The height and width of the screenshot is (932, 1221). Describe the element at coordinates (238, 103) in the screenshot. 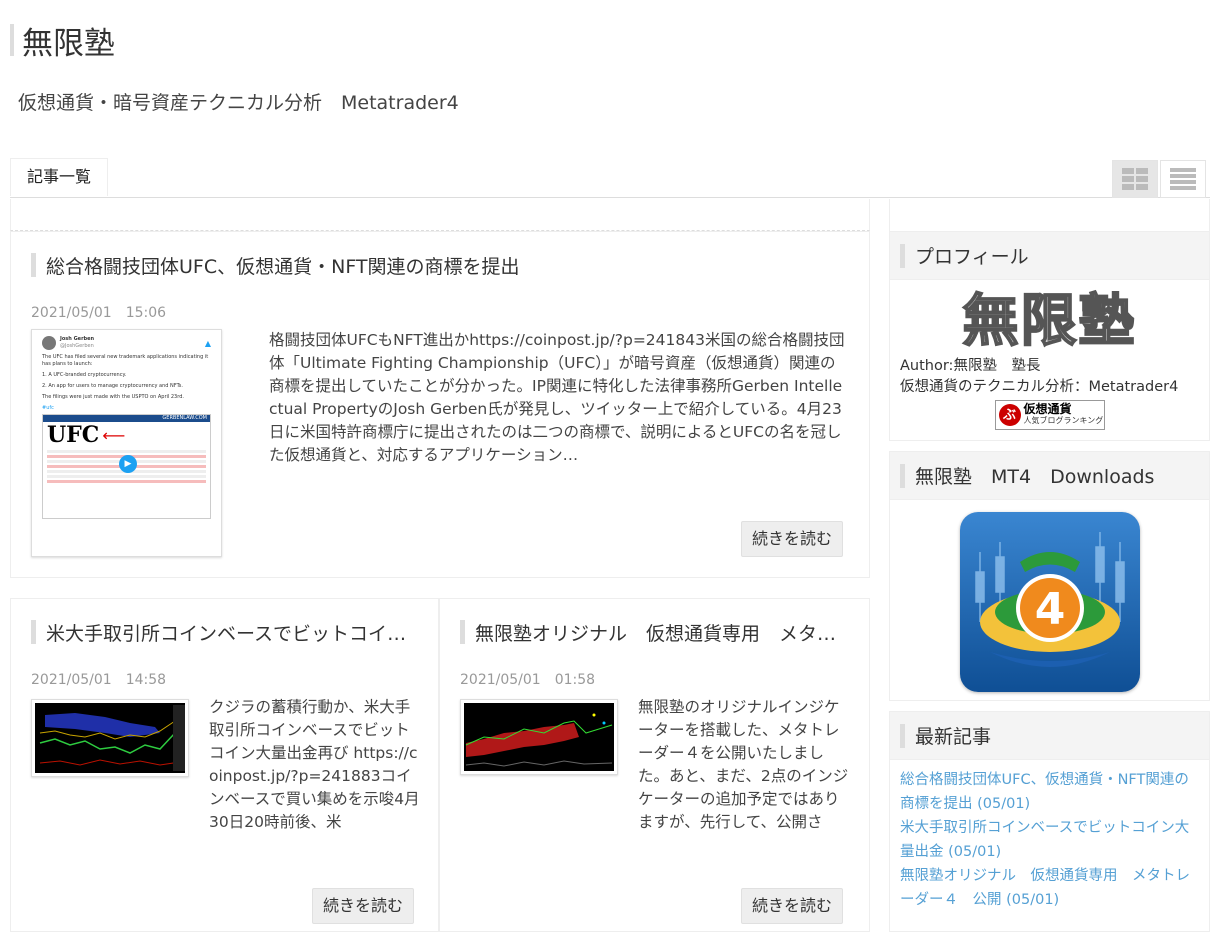

I see `site-description: 仮想通貨・暗号資産テクニカル分析 Metatrader4` at that location.